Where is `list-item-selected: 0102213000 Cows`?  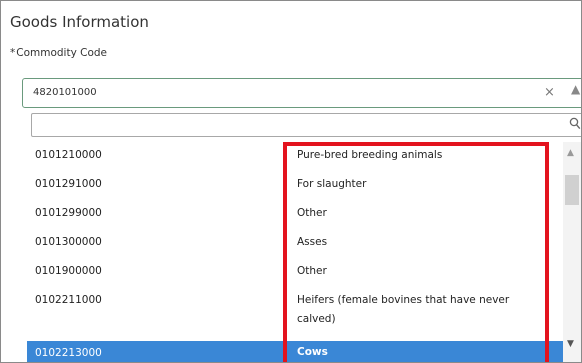
list-item-selected: 0102213000 Cows is located at coordinates (297, 351).